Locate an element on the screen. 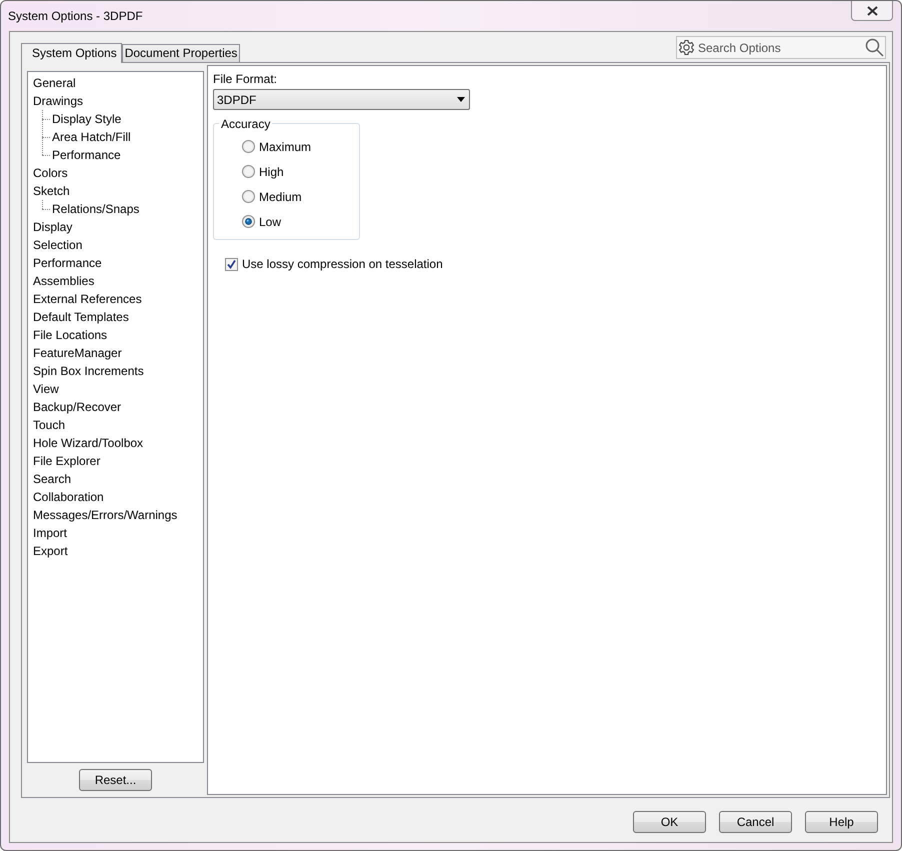 The image size is (902, 851). dialog-button: Help is located at coordinates (841, 822).